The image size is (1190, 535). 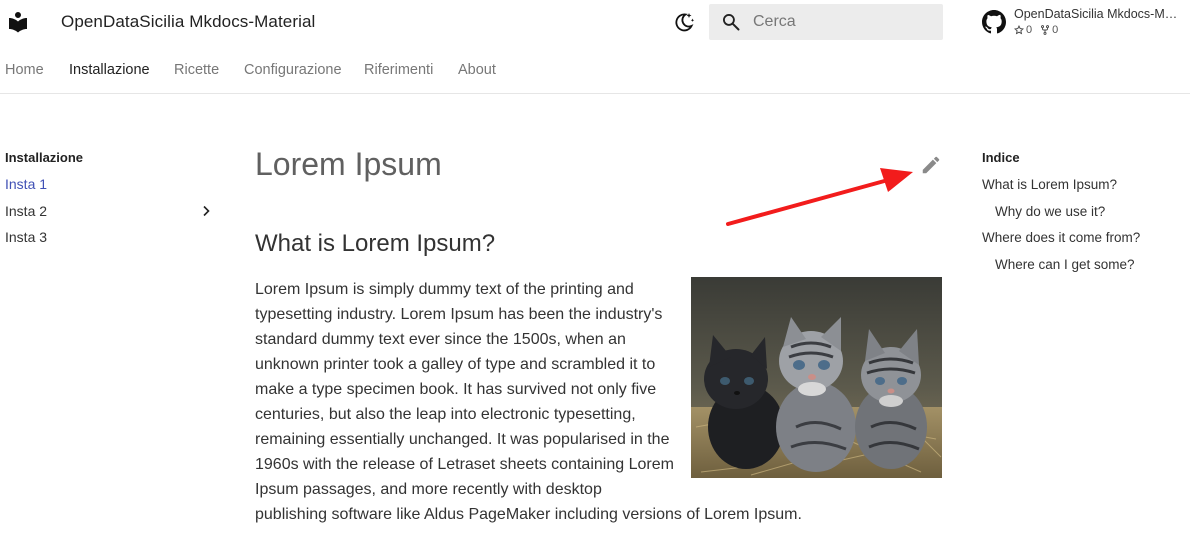 I want to click on toc-item-why-do-we-use-it: Why do we use it?, so click(x=1050, y=211).